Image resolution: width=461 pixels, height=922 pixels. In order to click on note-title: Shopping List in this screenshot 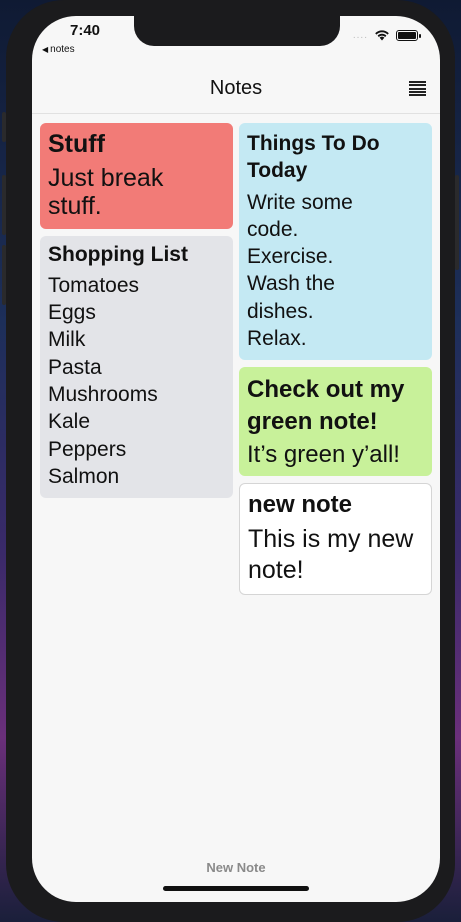, I will do `click(118, 254)`.